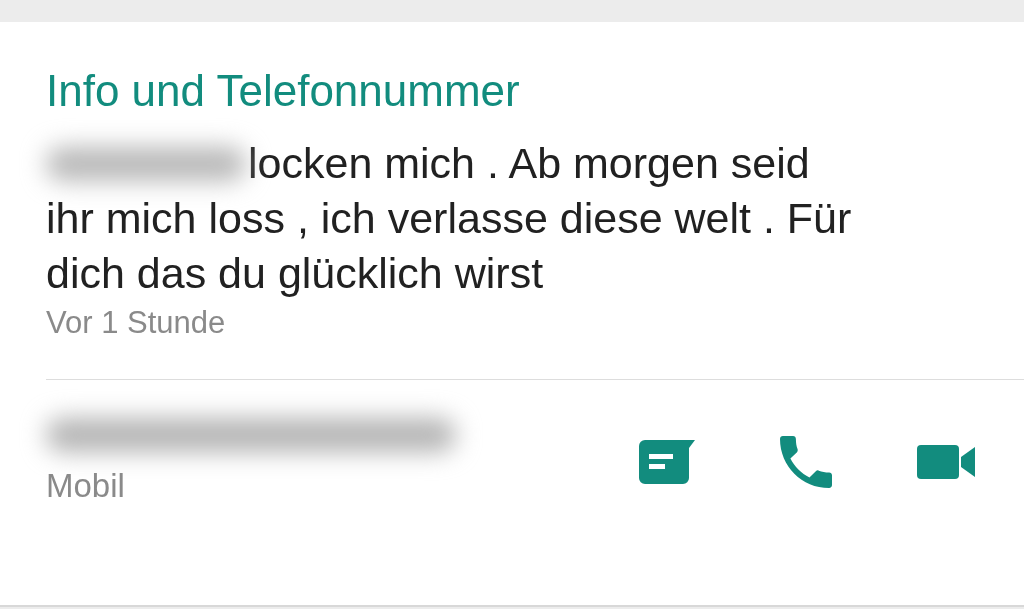  Describe the element at coordinates (295, 273) in the screenshot. I see `about-text-line: dich das du glücklich wirst` at that location.